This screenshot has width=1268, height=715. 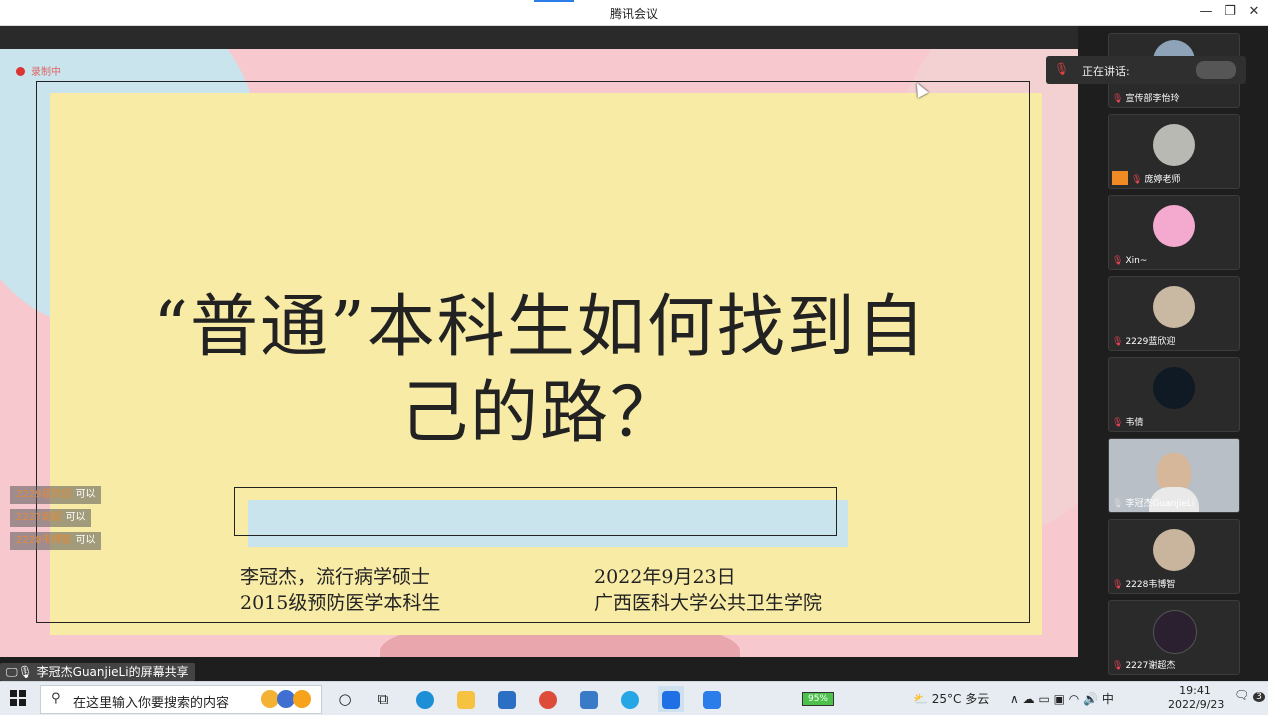 I want to click on close-button: ✕, so click(x=1254, y=12).